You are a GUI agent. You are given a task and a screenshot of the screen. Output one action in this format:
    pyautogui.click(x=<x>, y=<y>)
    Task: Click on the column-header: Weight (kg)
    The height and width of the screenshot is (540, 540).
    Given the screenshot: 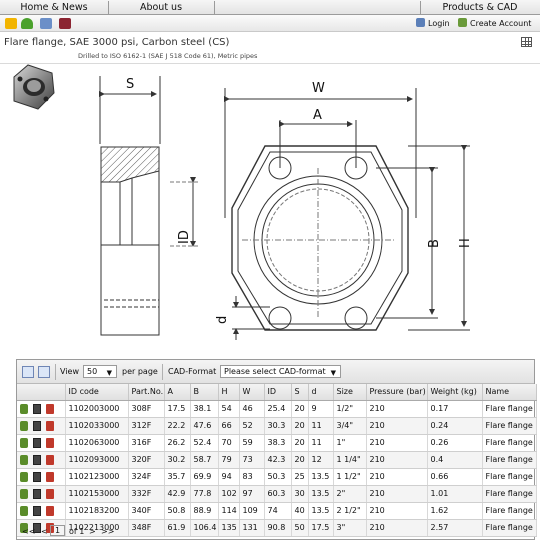 What is the action you would take?
    pyautogui.click(x=455, y=392)
    